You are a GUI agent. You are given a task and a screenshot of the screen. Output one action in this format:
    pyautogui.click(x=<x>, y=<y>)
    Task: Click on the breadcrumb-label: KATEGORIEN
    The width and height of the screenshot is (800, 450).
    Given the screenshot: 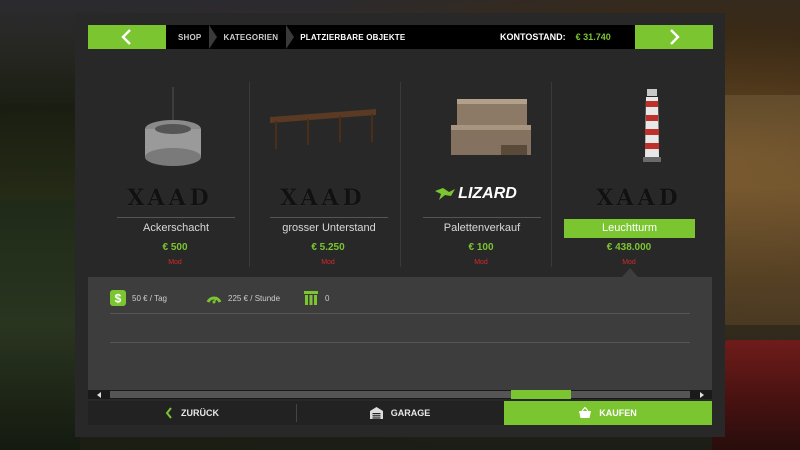 What is the action you would take?
    pyautogui.click(x=251, y=37)
    